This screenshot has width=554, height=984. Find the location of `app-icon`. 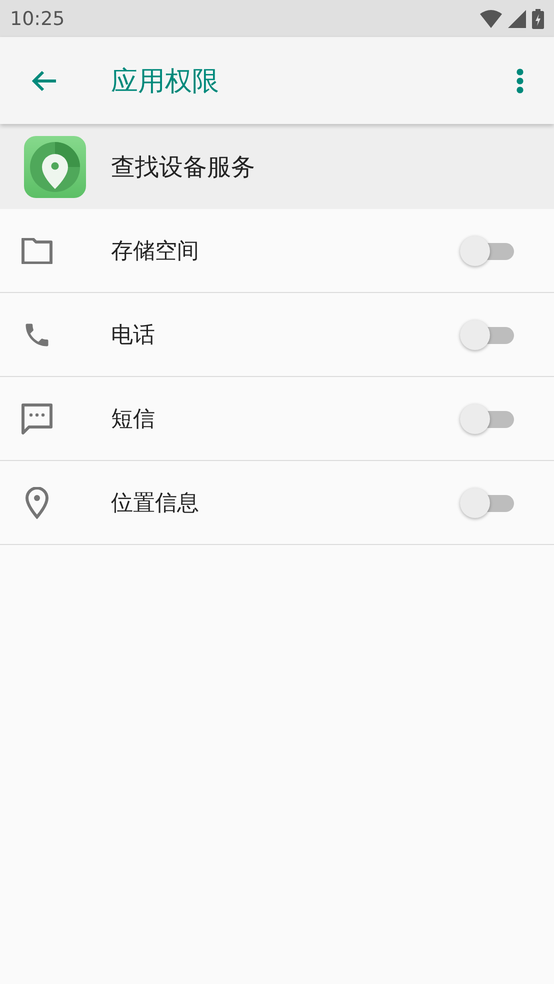

app-icon is located at coordinates (55, 167).